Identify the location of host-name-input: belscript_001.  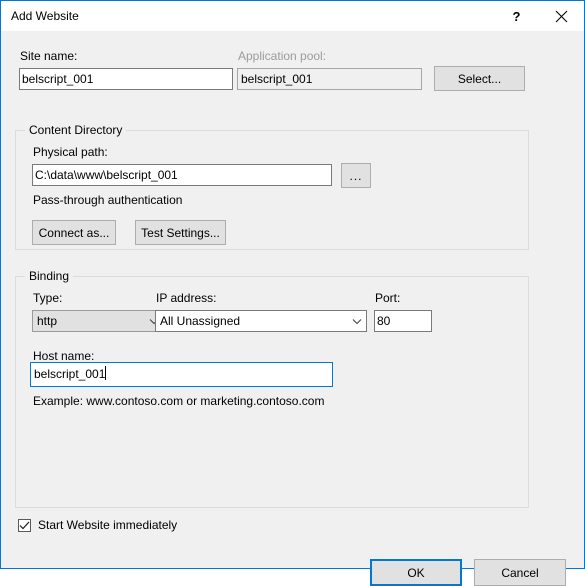
(181, 374).